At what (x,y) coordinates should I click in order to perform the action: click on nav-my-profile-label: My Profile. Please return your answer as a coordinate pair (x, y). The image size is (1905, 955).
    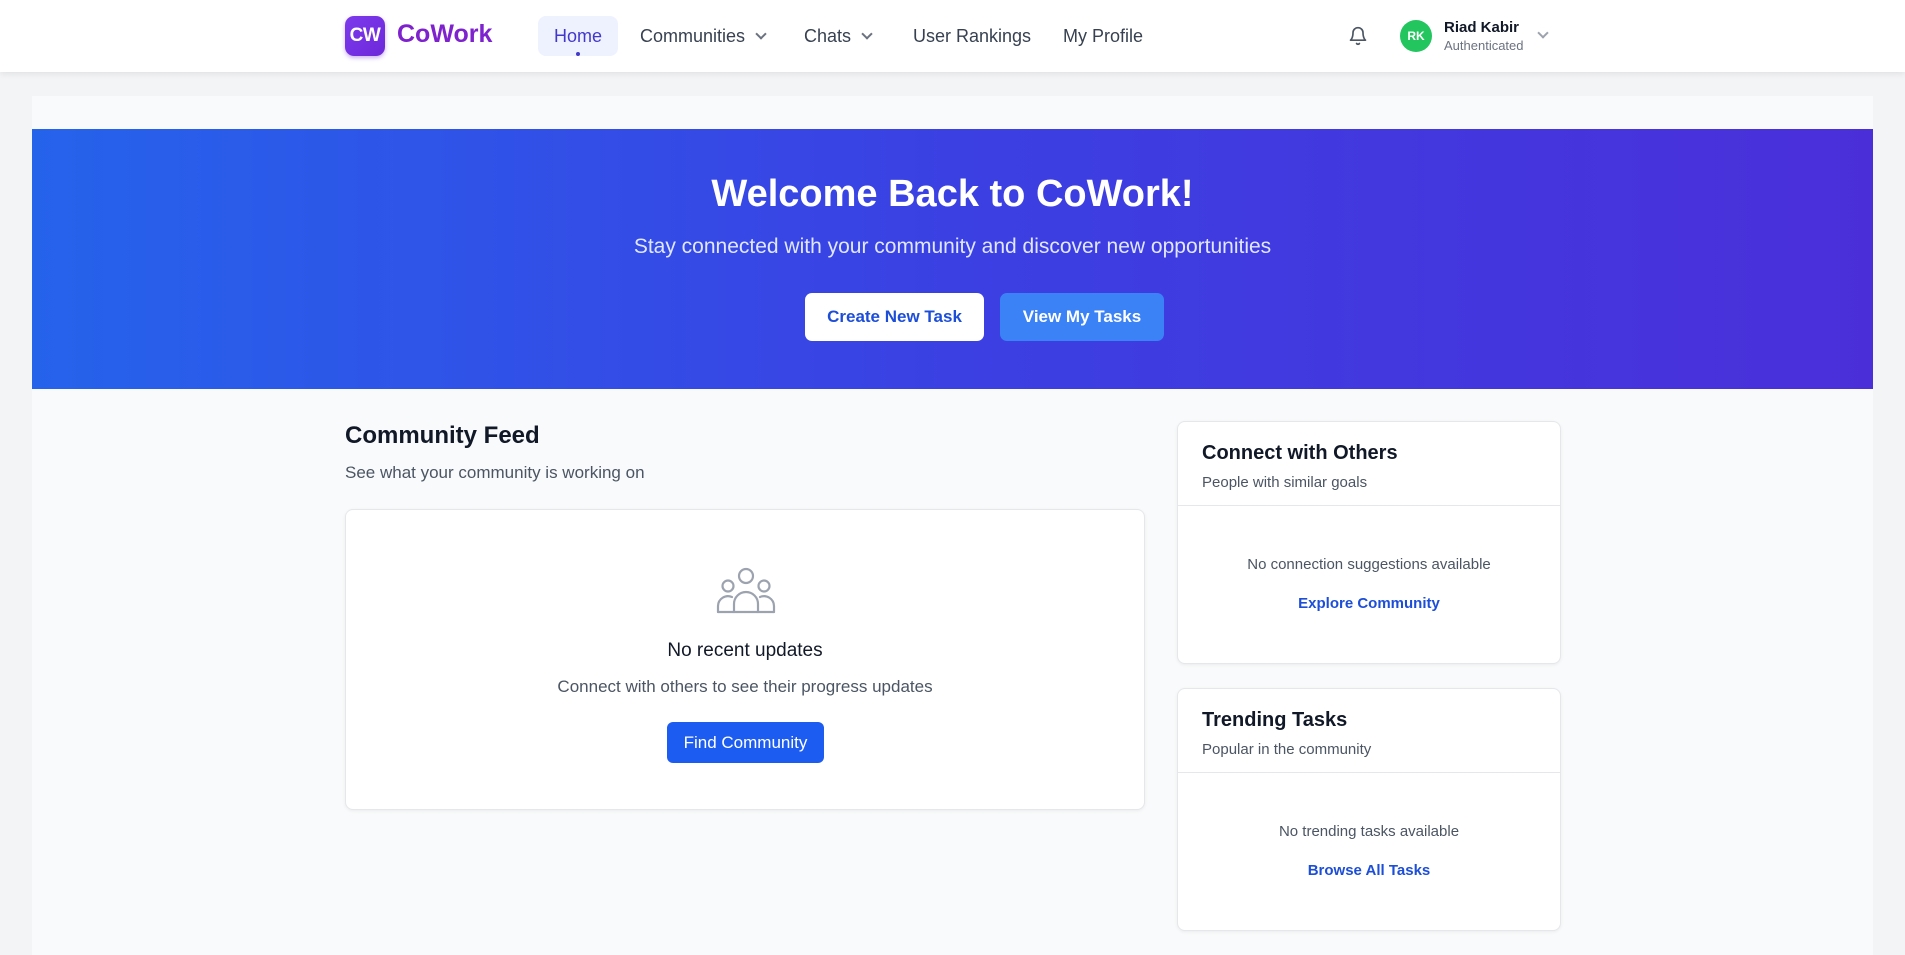
    Looking at the image, I should click on (1103, 35).